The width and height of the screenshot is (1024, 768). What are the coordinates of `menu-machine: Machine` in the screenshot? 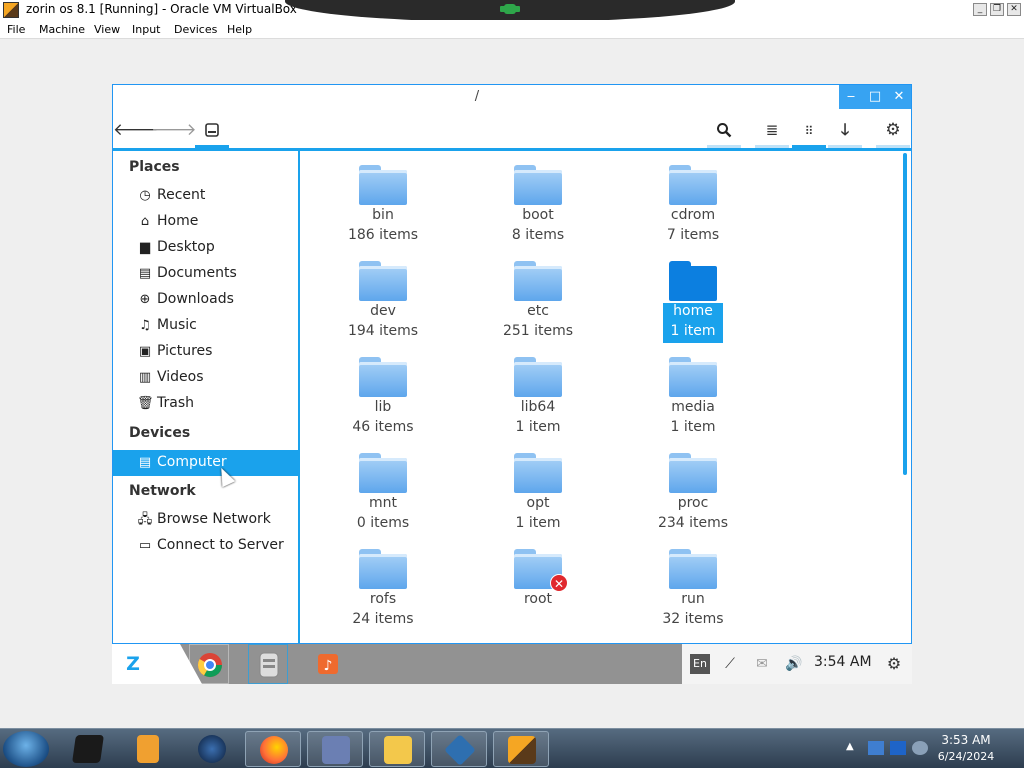 It's located at (62, 29).